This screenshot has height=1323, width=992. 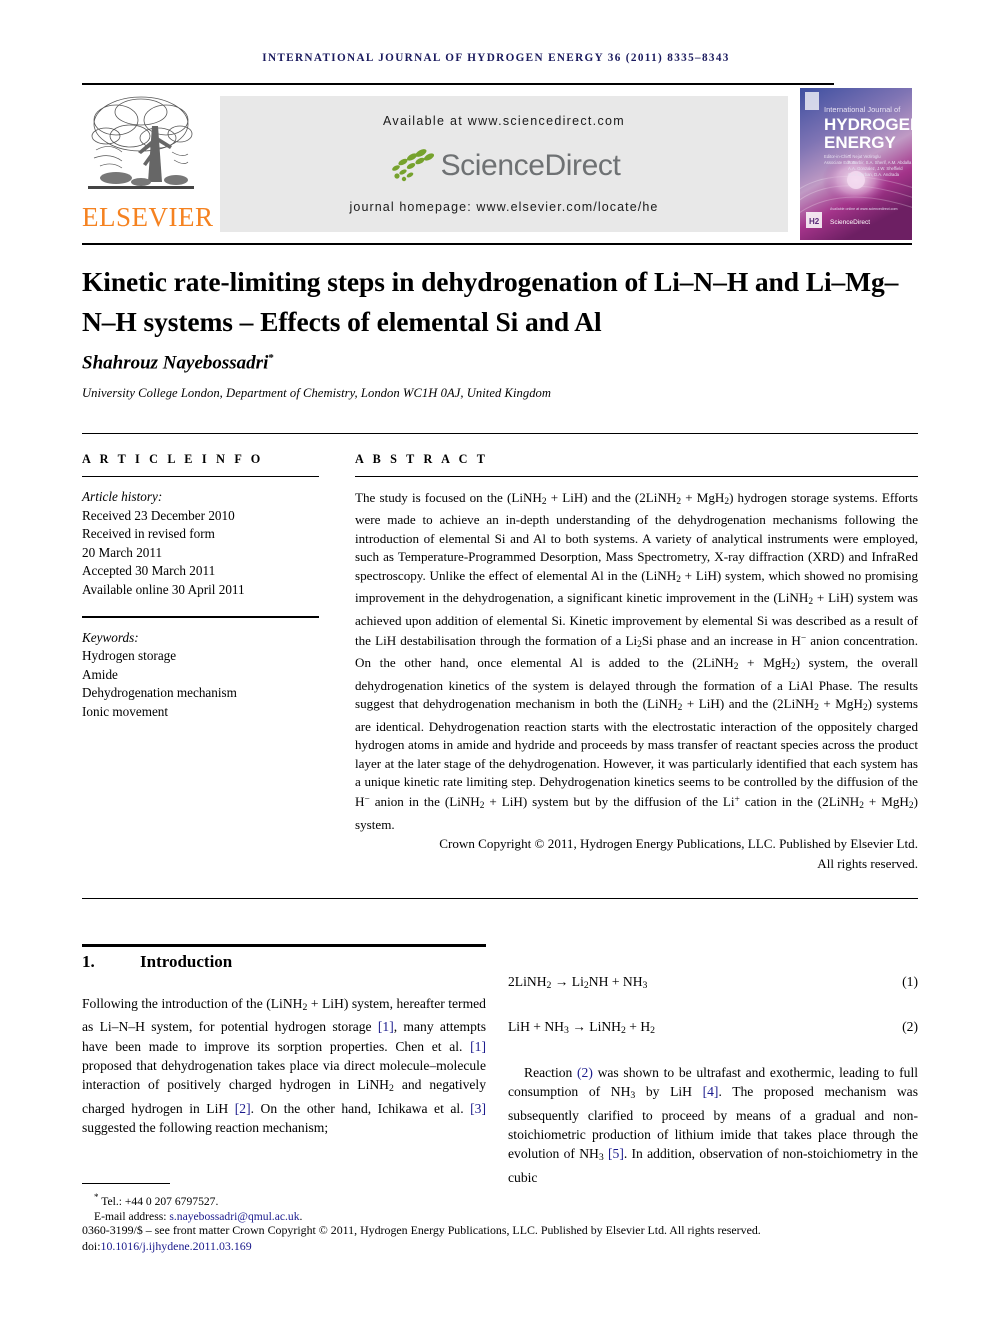 I want to click on header-top-rule, so click(x=458, y=84).